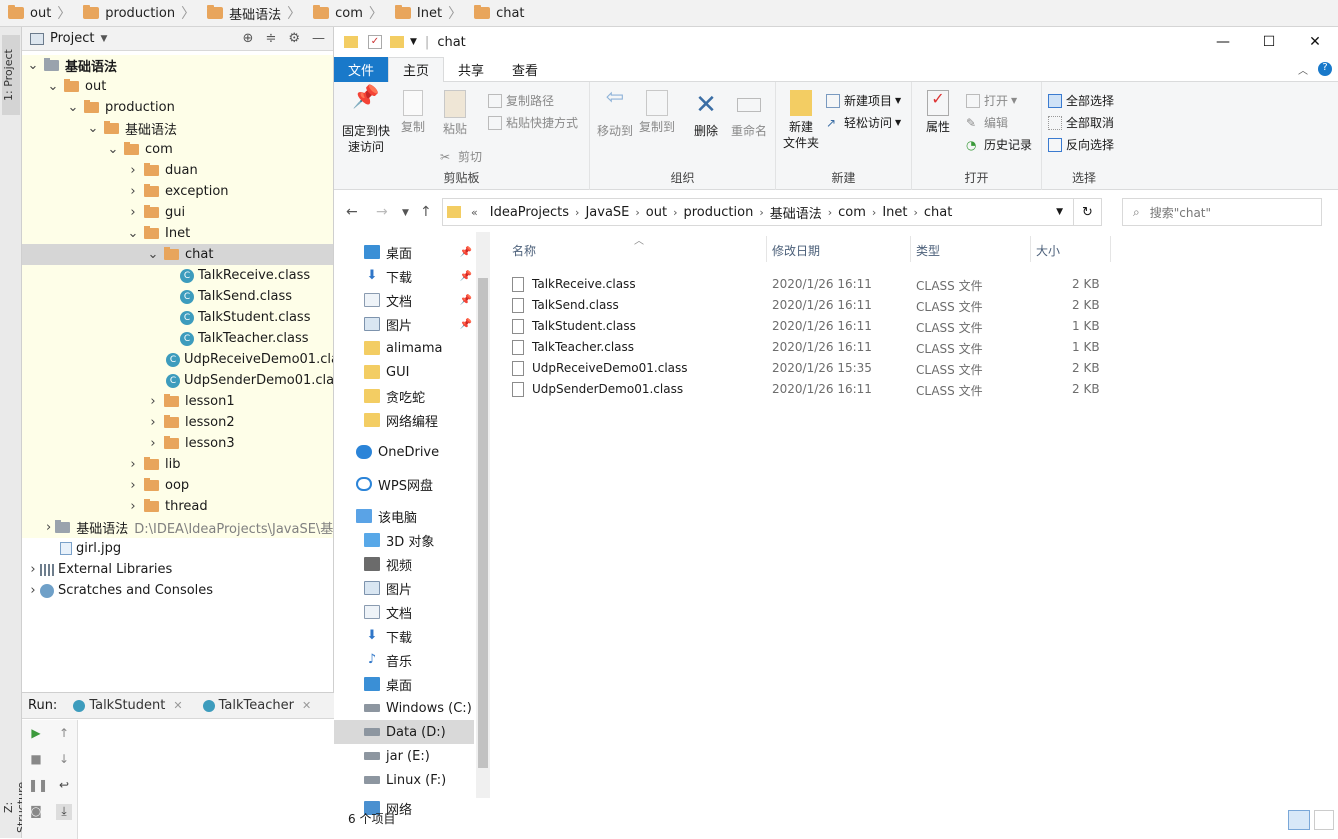  I want to click on cut-button: ✂ 剪切, so click(461, 156).